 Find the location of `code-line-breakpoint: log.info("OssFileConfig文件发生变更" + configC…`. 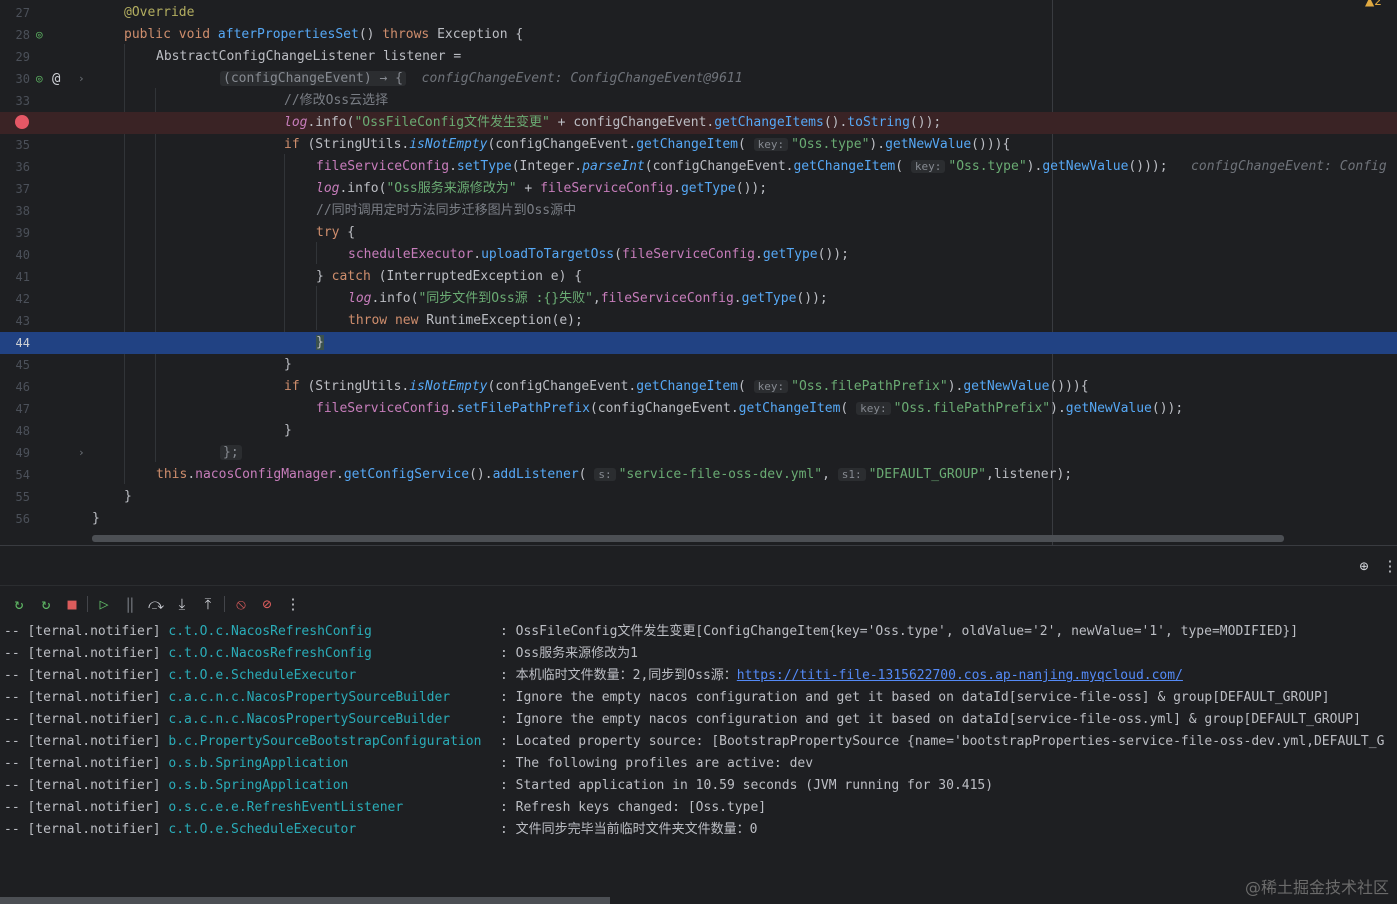

code-line-breakpoint: log.info("OssFileConfig文件发生变更" + configC… is located at coordinates (698, 123).